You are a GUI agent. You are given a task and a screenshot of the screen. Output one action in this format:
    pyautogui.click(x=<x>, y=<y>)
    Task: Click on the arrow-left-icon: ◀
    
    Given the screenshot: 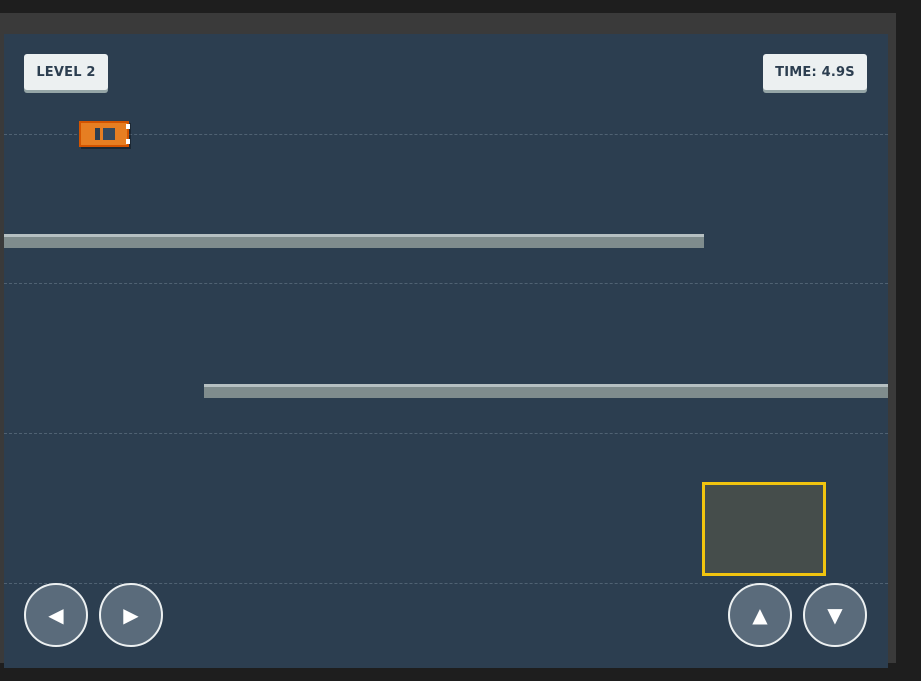 What is the action you would take?
    pyautogui.click(x=56, y=615)
    